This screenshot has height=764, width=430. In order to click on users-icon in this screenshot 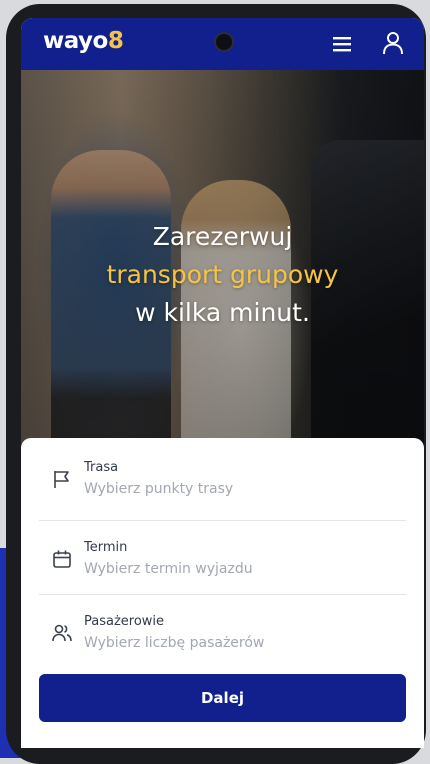, I will do `click(62, 633)`.